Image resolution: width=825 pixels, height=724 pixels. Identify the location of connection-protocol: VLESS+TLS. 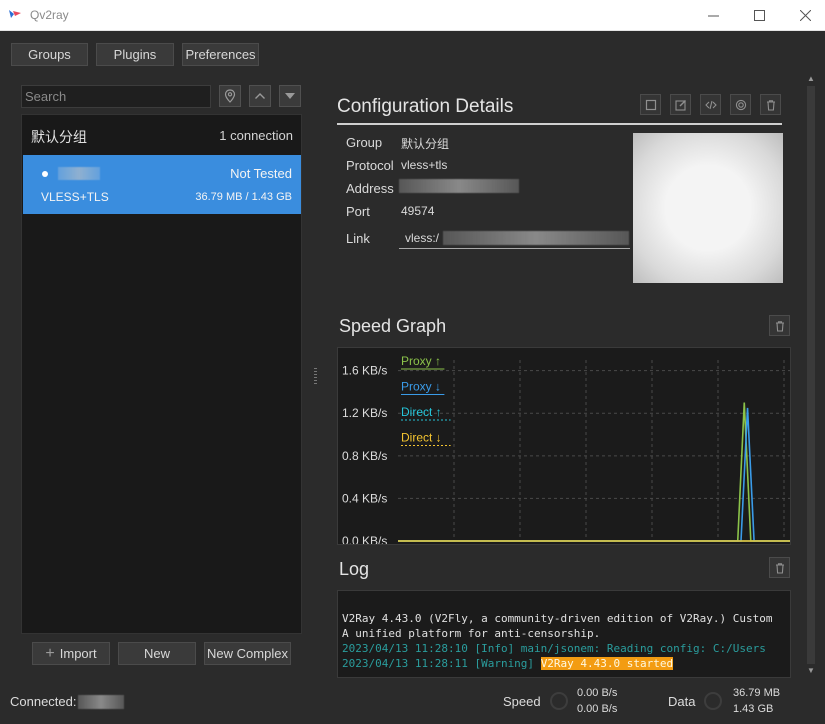
(75, 197).